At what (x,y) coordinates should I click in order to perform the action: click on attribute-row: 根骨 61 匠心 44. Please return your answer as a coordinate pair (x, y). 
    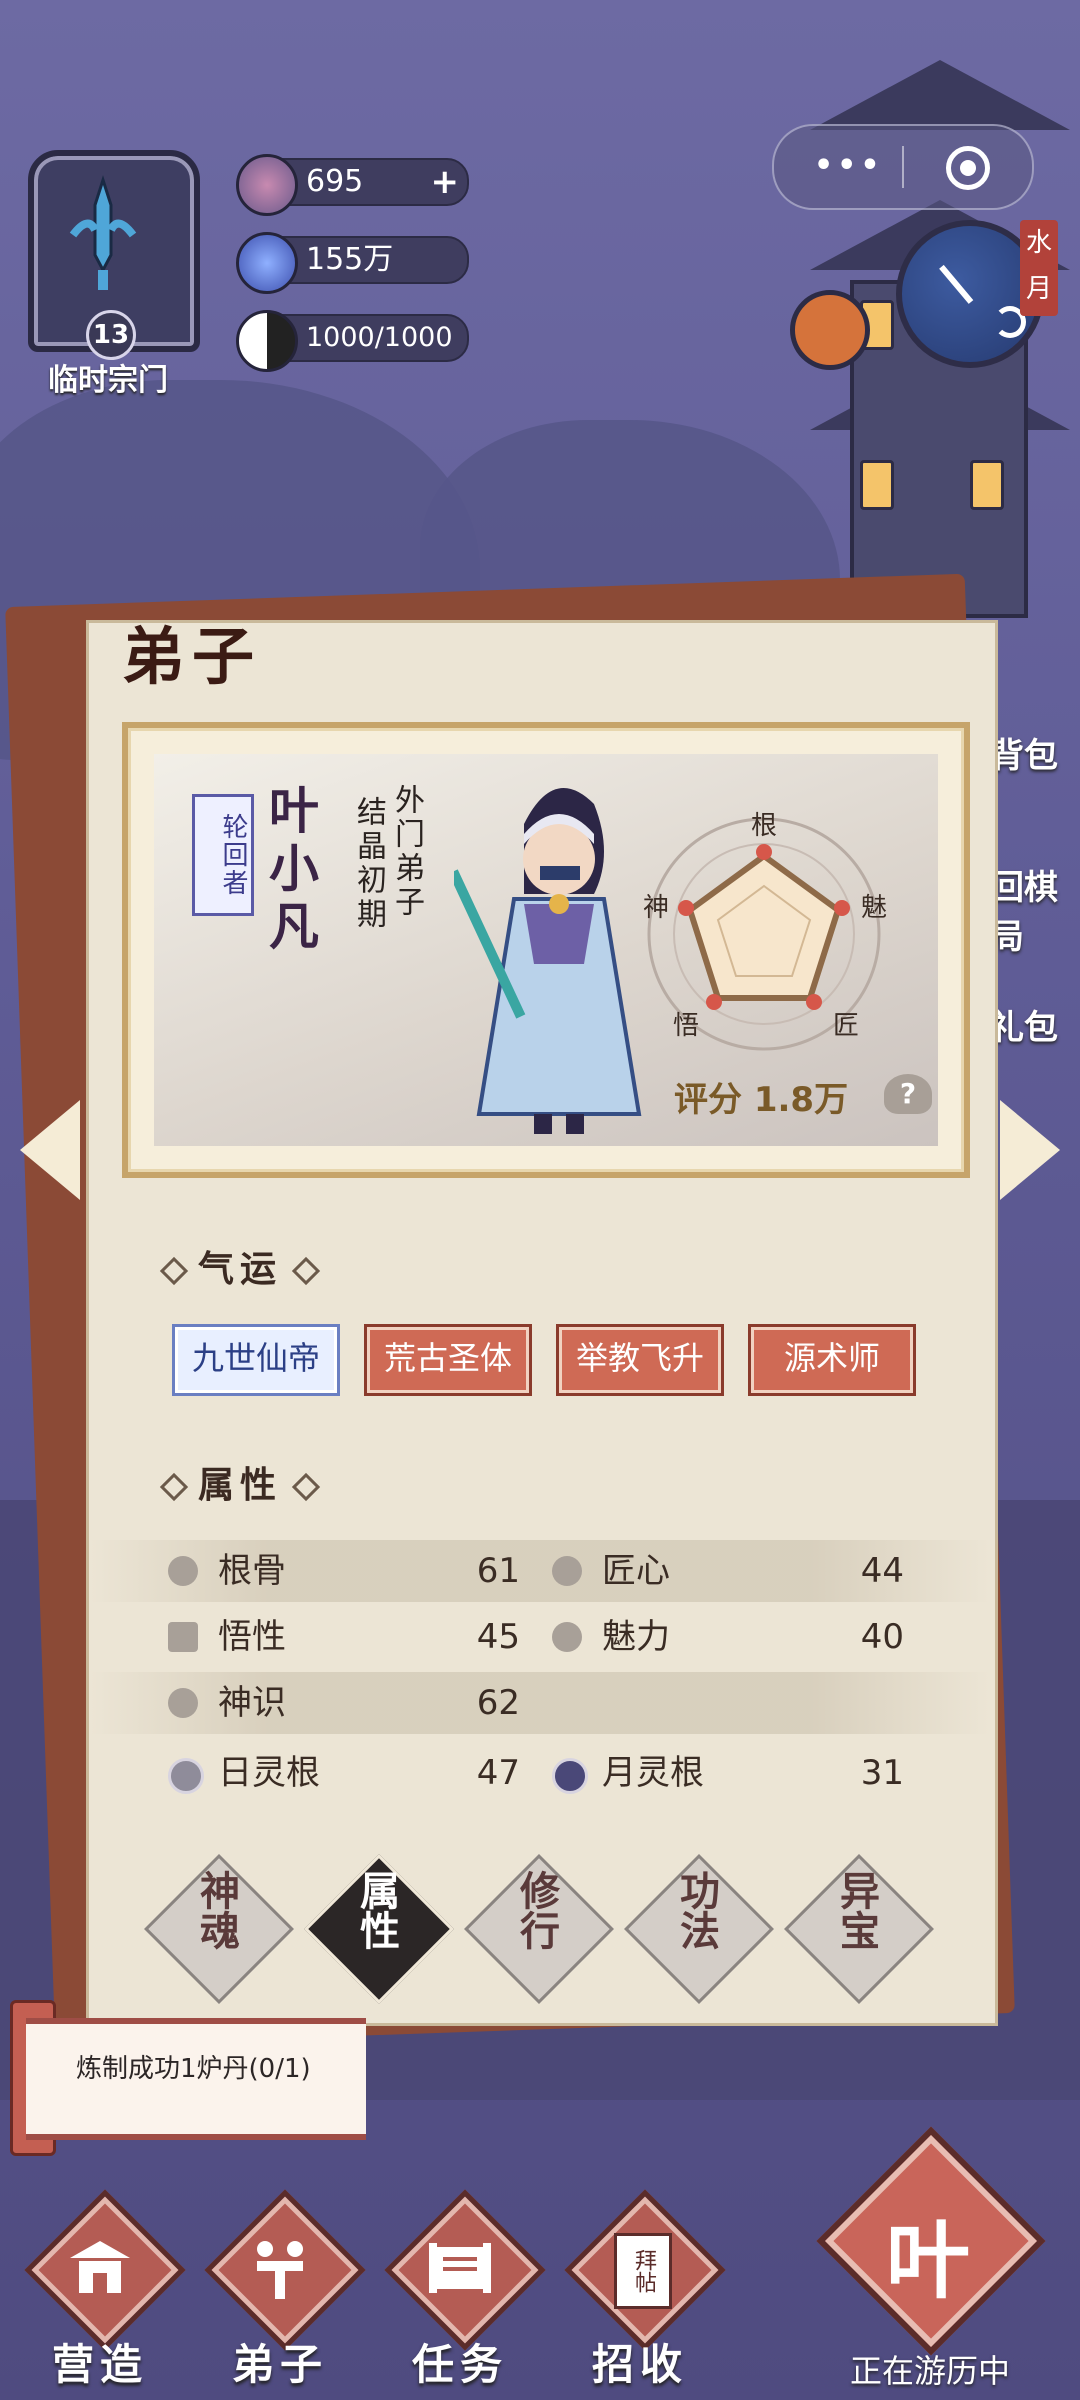
    Looking at the image, I should click on (540, 1571).